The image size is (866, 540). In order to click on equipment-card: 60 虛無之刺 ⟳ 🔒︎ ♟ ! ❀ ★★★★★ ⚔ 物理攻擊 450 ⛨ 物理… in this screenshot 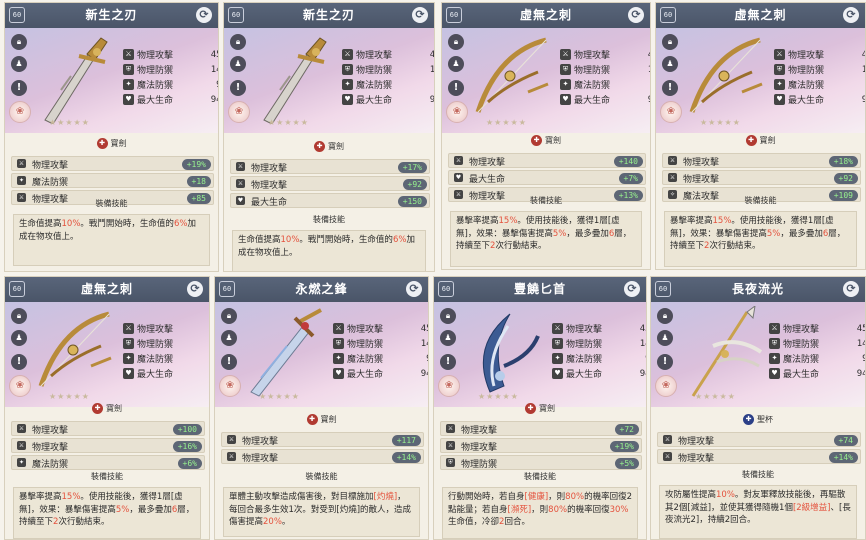, I will do `click(760, 136)`.